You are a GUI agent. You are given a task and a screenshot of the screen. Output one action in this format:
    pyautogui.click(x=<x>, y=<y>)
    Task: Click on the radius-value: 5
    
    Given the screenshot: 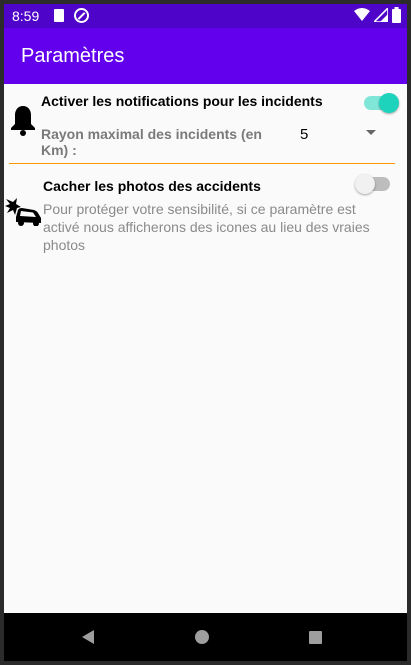 What is the action you would take?
    pyautogui.click(x=304, y=134)
    